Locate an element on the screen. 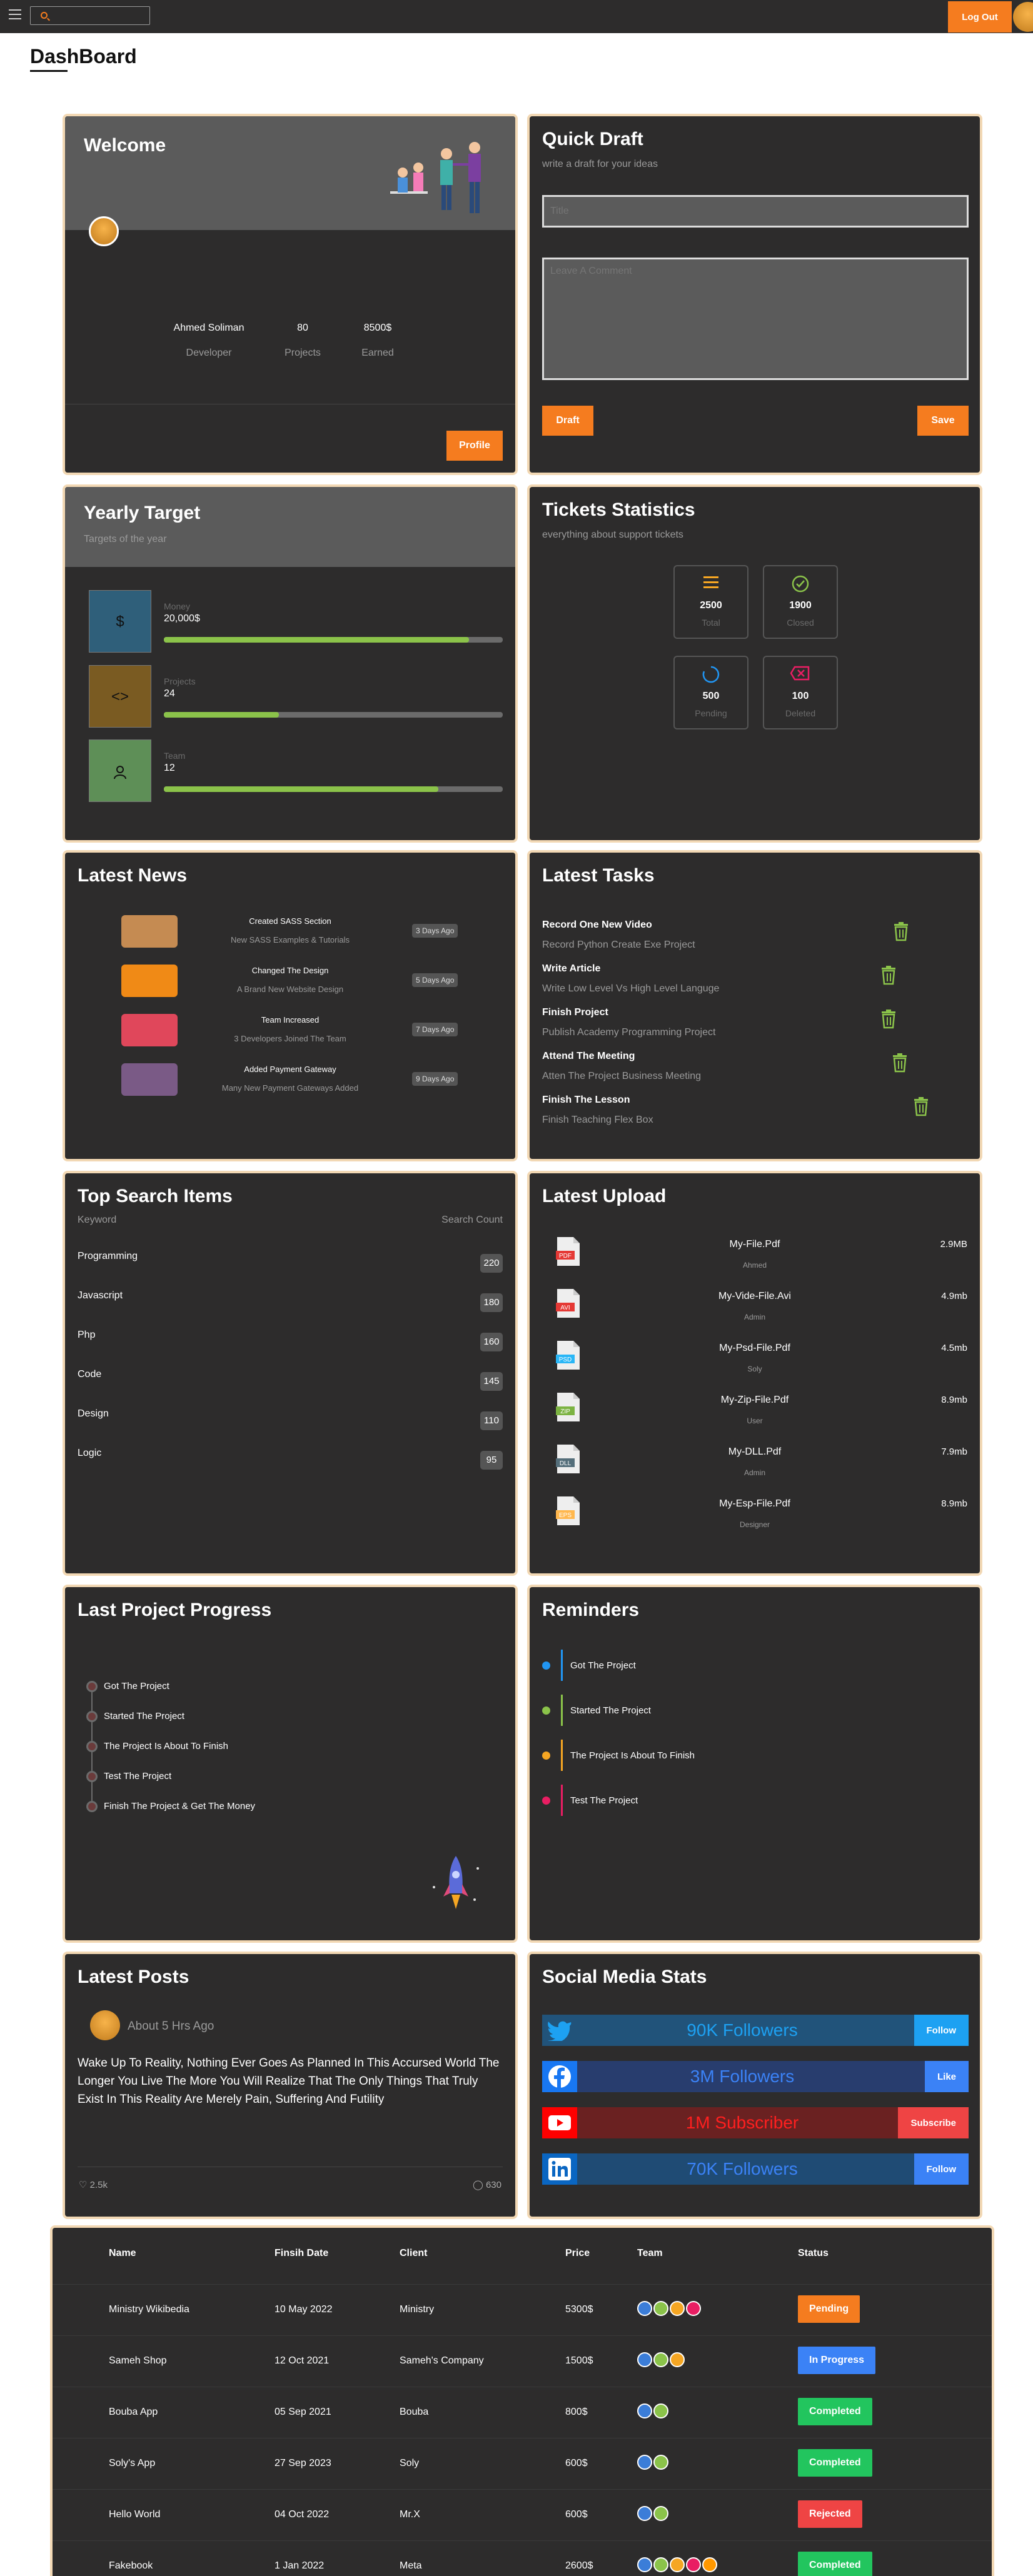 The height and width of the screenshot is (2576, 1033). save-button: Save is located at coordinates (943, 421).